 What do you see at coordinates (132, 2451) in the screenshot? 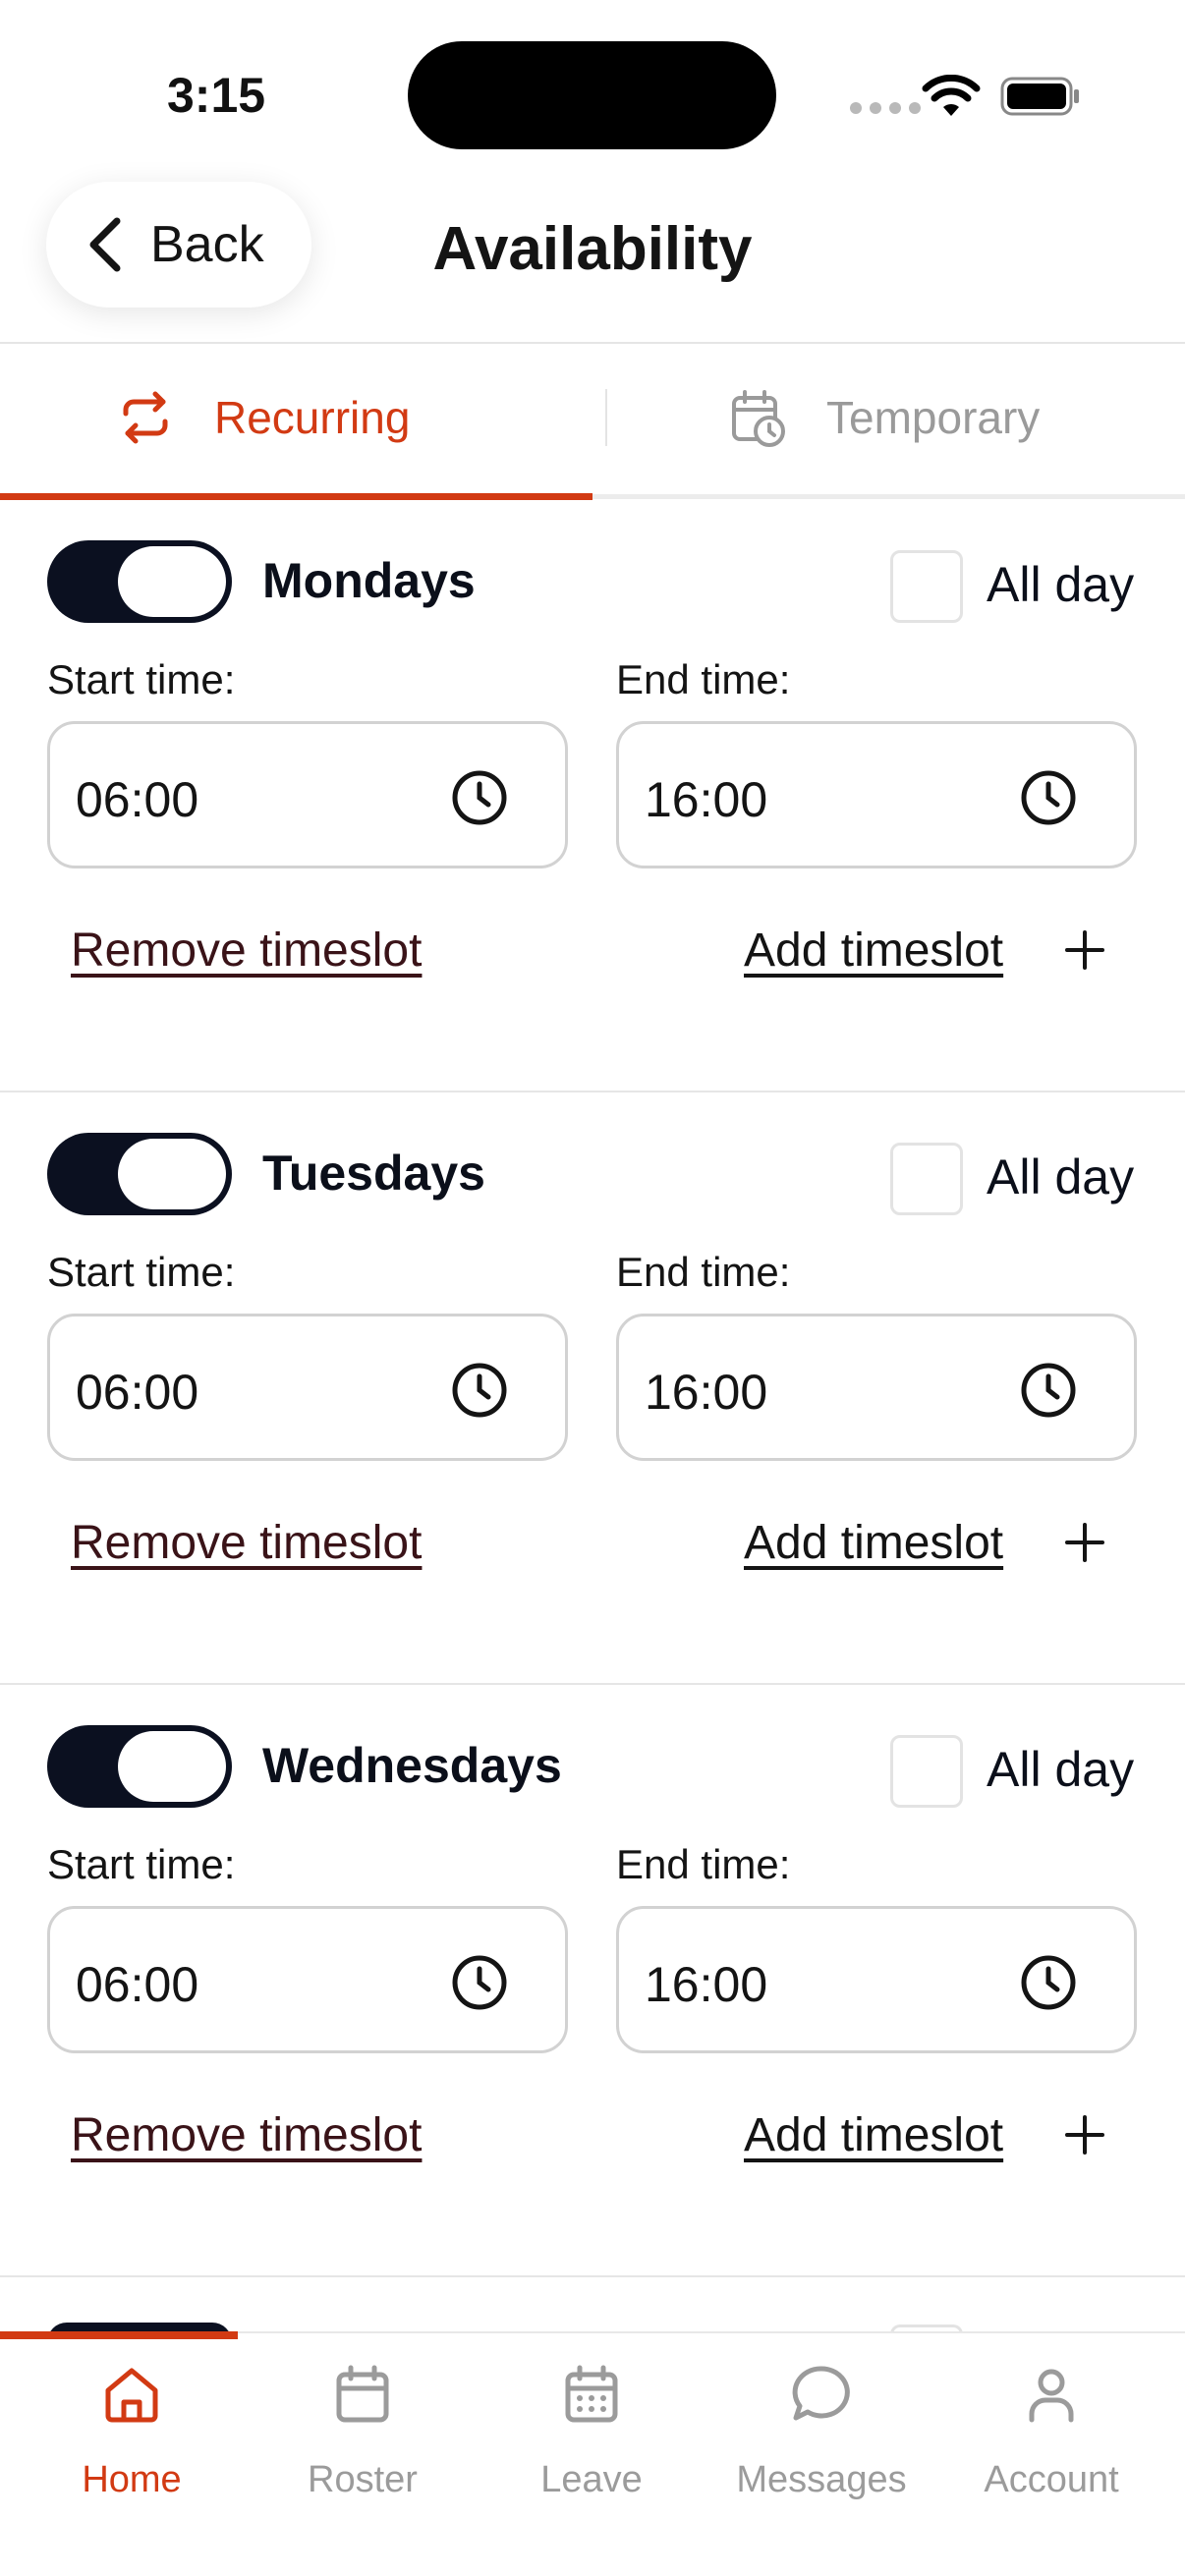
I see `nav-home: Home` at bounding box center [132, 2451].